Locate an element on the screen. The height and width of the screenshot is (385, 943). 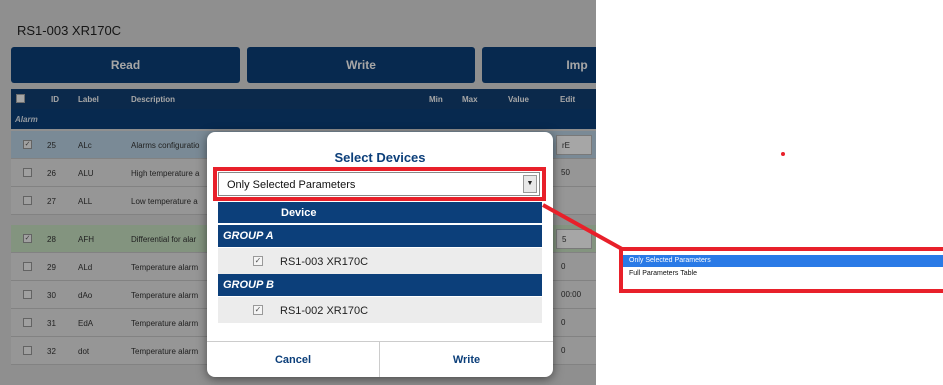
option-full-parameters-table: Full Parameters Table is located at coordinates (783, 274).